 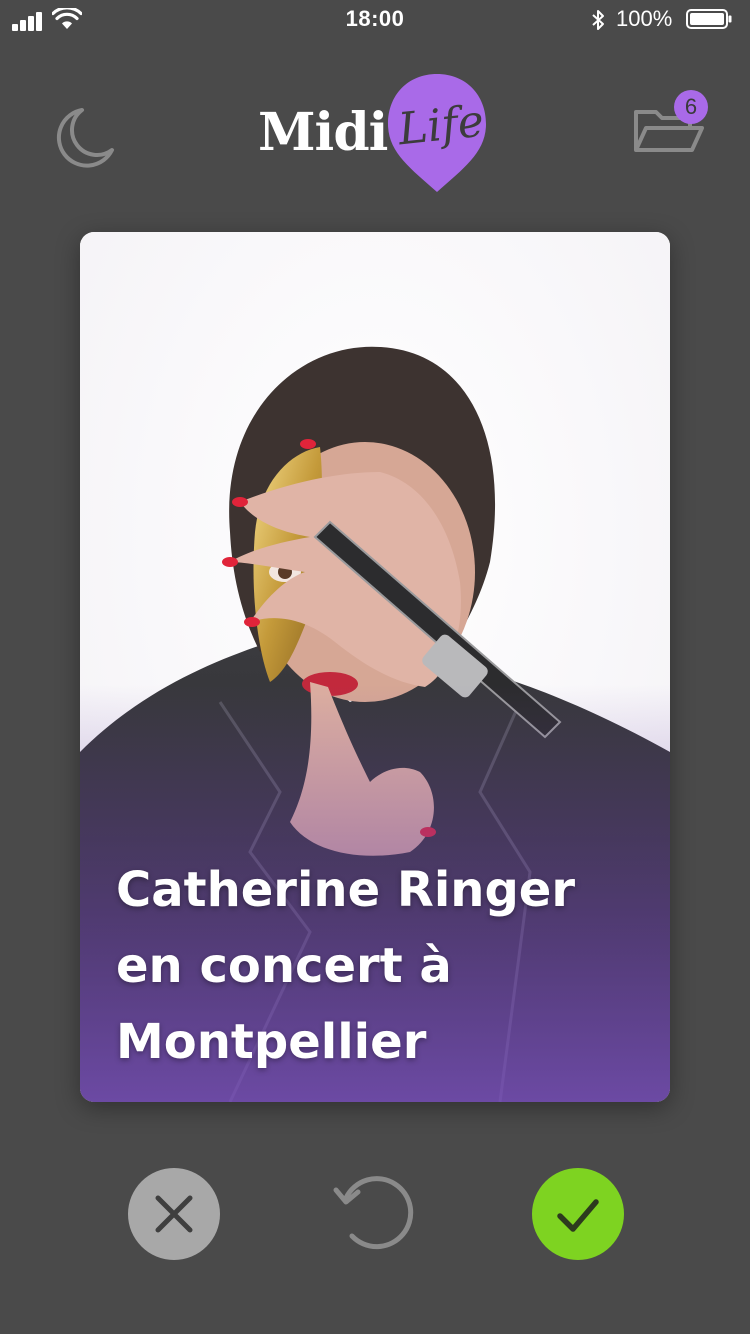 What do you see at coordinates (85, 138) in the screenshot?
I see `moon-icon` at bounding box center [85, 138].